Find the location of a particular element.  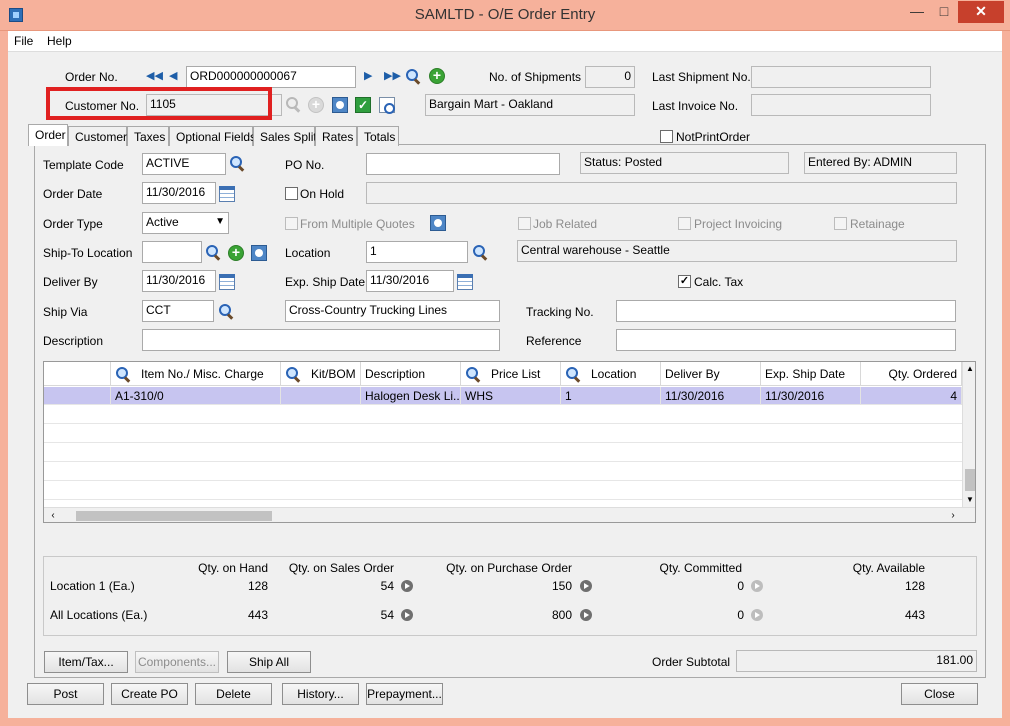

exp-ship-date-input: 11/30/2016 is located at coordinates (410, 281).